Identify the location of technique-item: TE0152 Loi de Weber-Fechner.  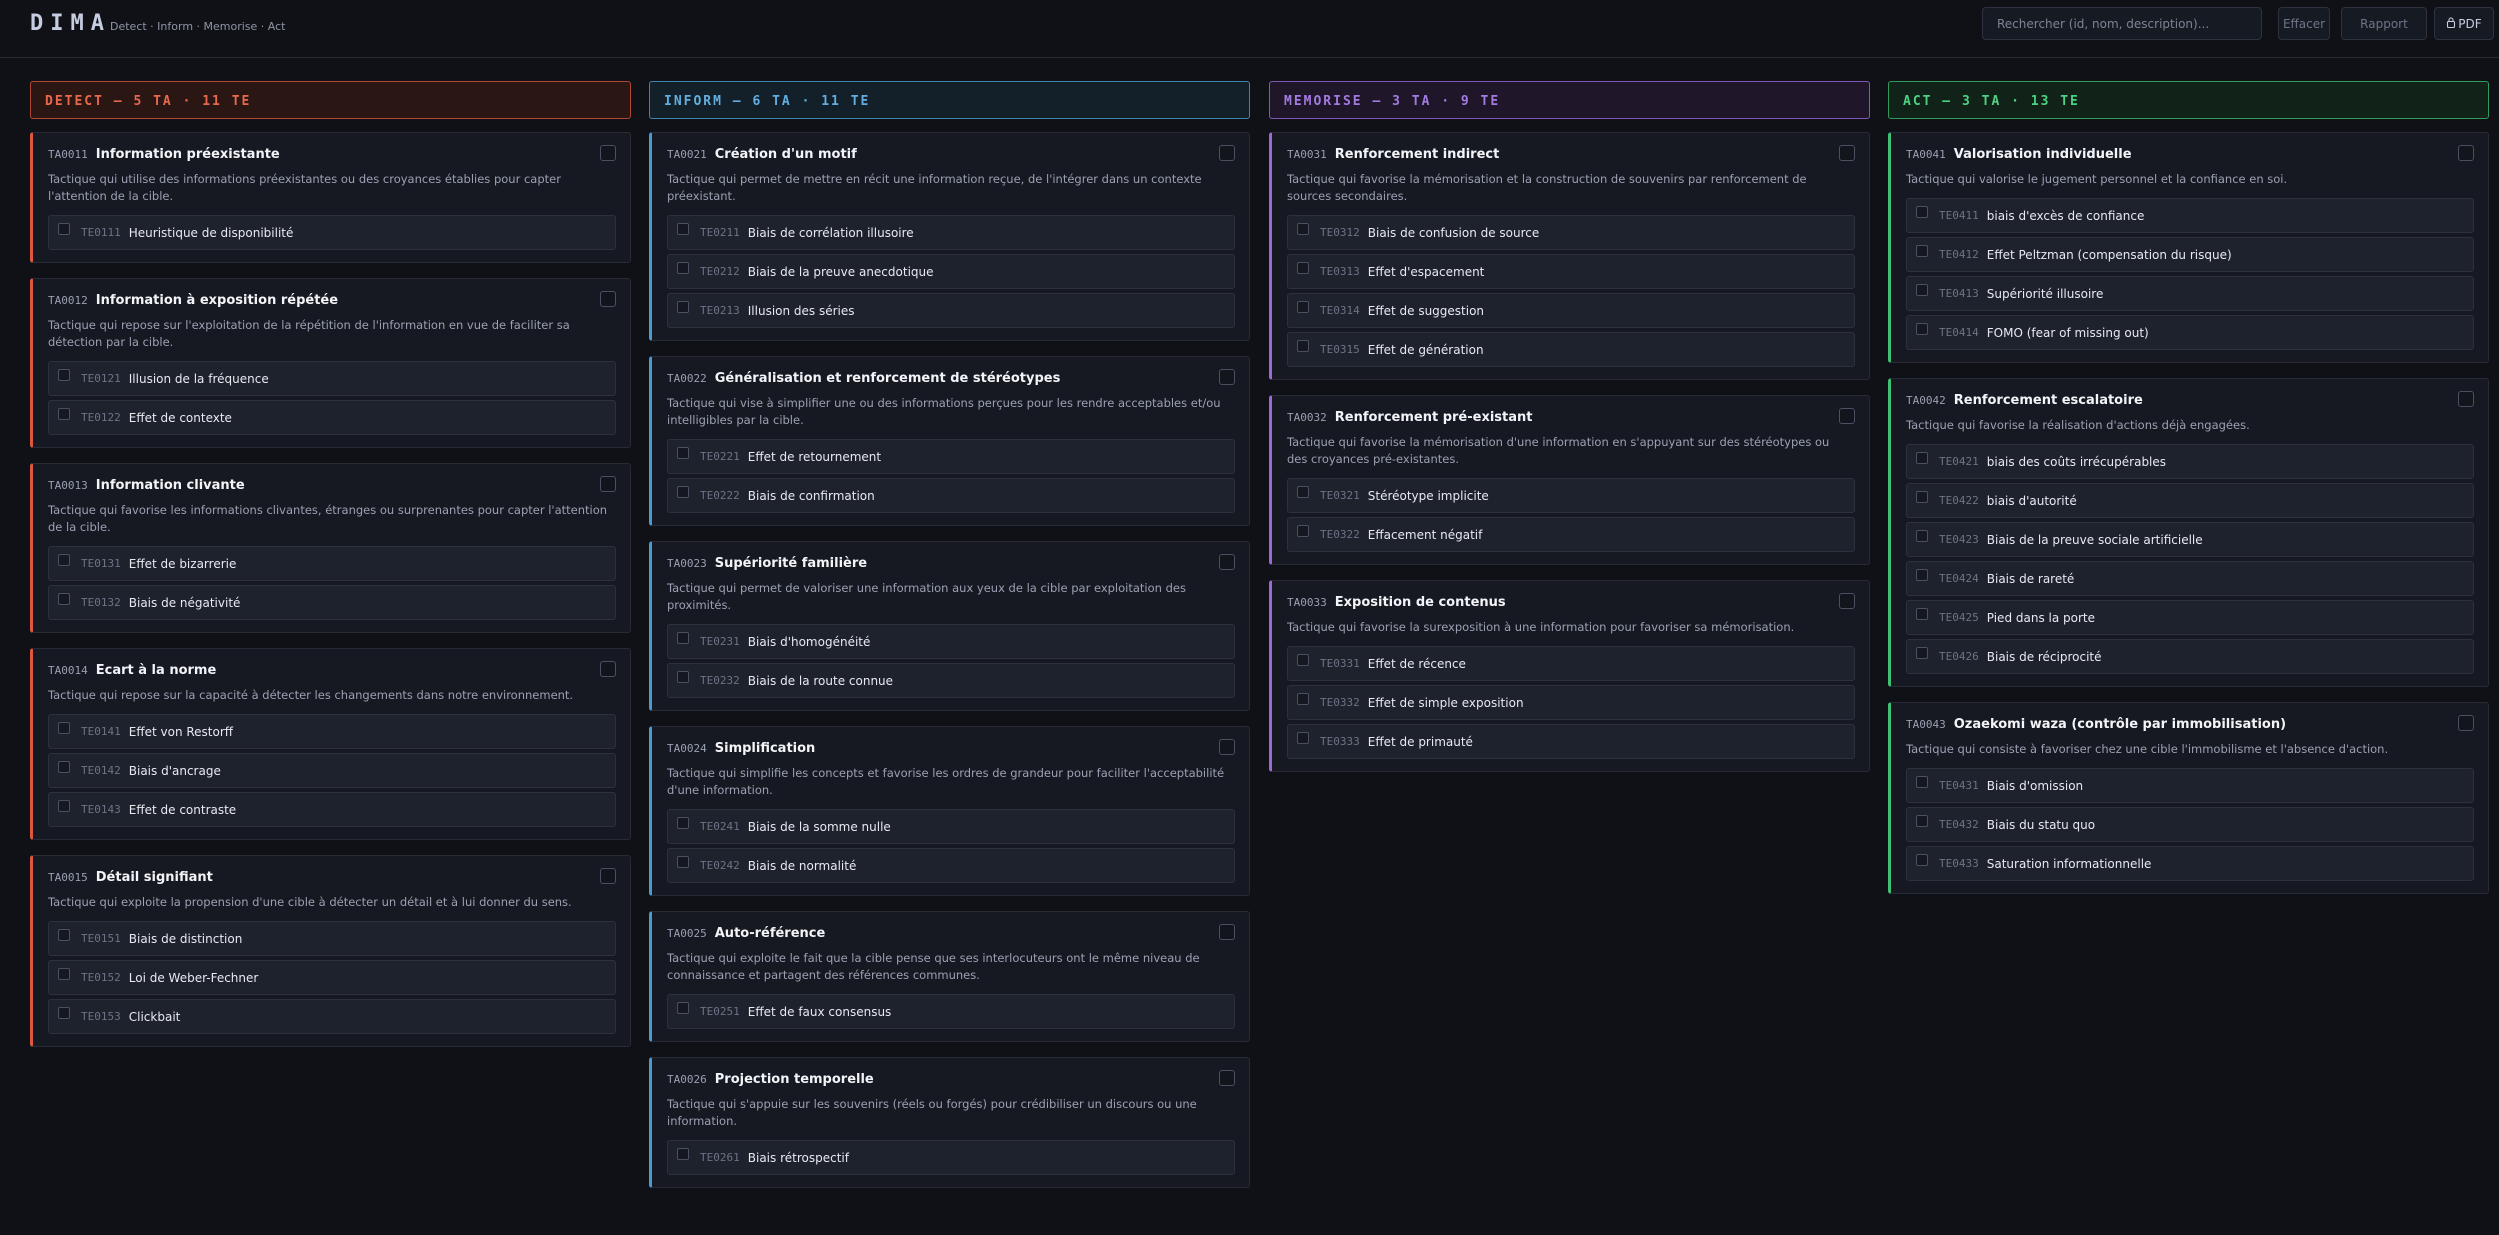
(332, 977).